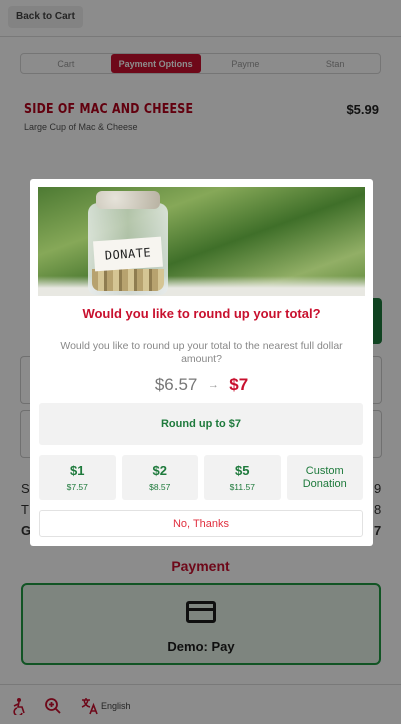  Describe the element at coordinates (213, 385) in the screenshot. I see `arrow-right-icon: →` at that location.